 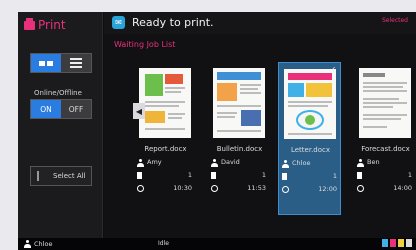 What do you see at coordinates (163, 243) in the screenshot?
I see `footer-status: Idle` at bounding box center [163, 243].